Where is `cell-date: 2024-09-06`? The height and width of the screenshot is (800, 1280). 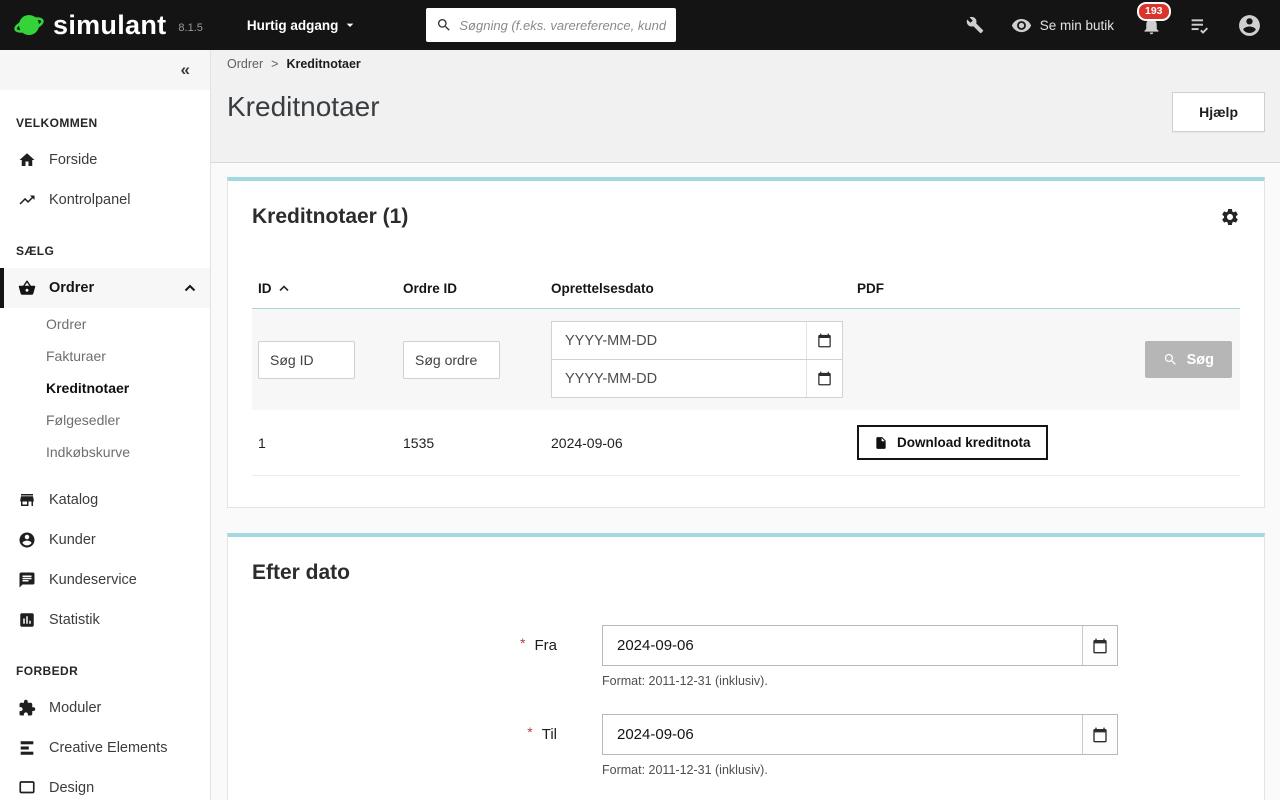 cell-date: 2024-09-06 is located at coordinates (698, 443).